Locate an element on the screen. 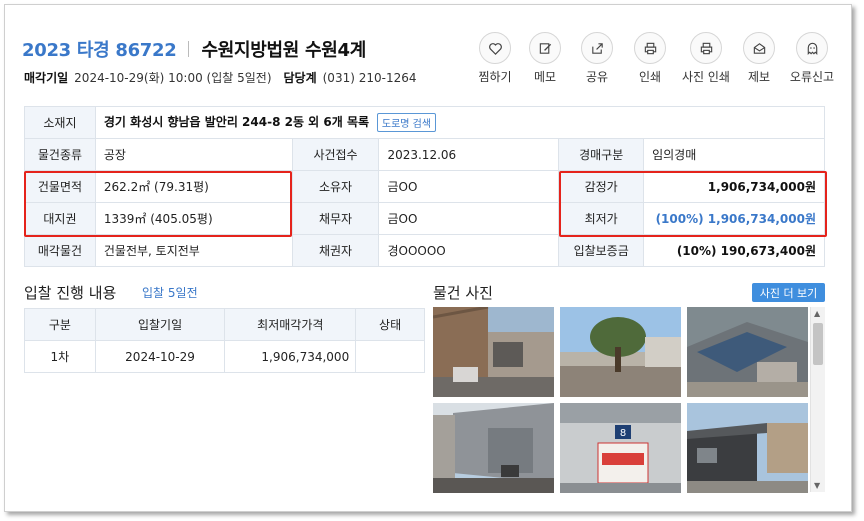 The width and height of the screenshot is (864, 521). title-divider is located at coordinates (189, 49).